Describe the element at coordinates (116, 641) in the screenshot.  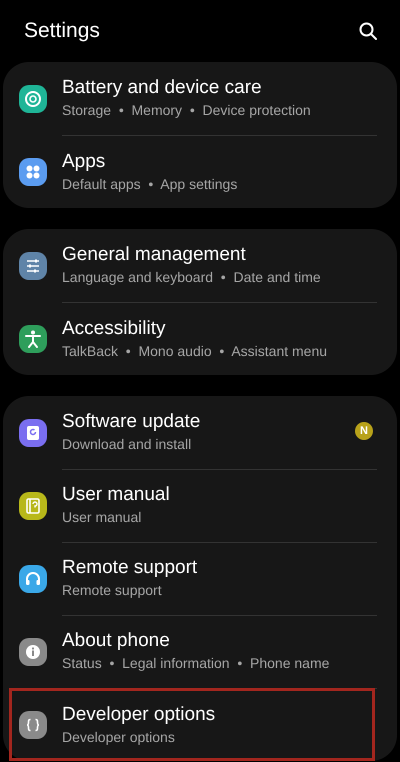
I see `item-title: About phone` at that location.